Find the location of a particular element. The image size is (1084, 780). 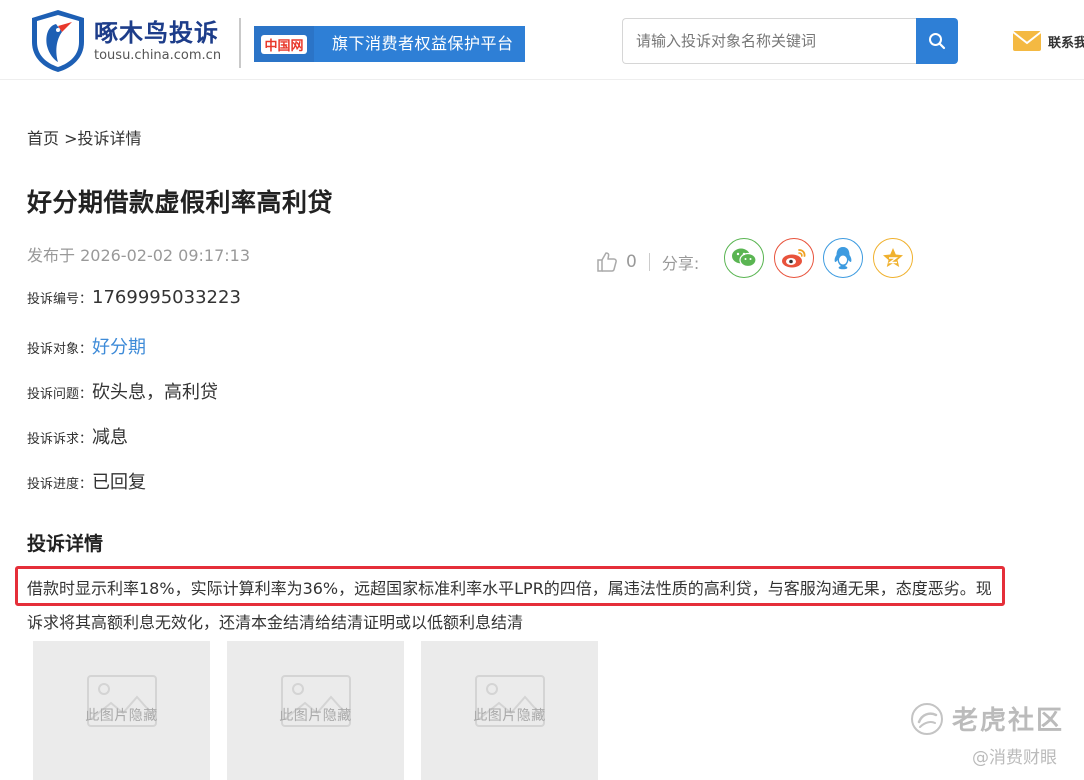

published-date: 发布于 2026-02-02 09:17:13 is located at coordinates (139, 255).